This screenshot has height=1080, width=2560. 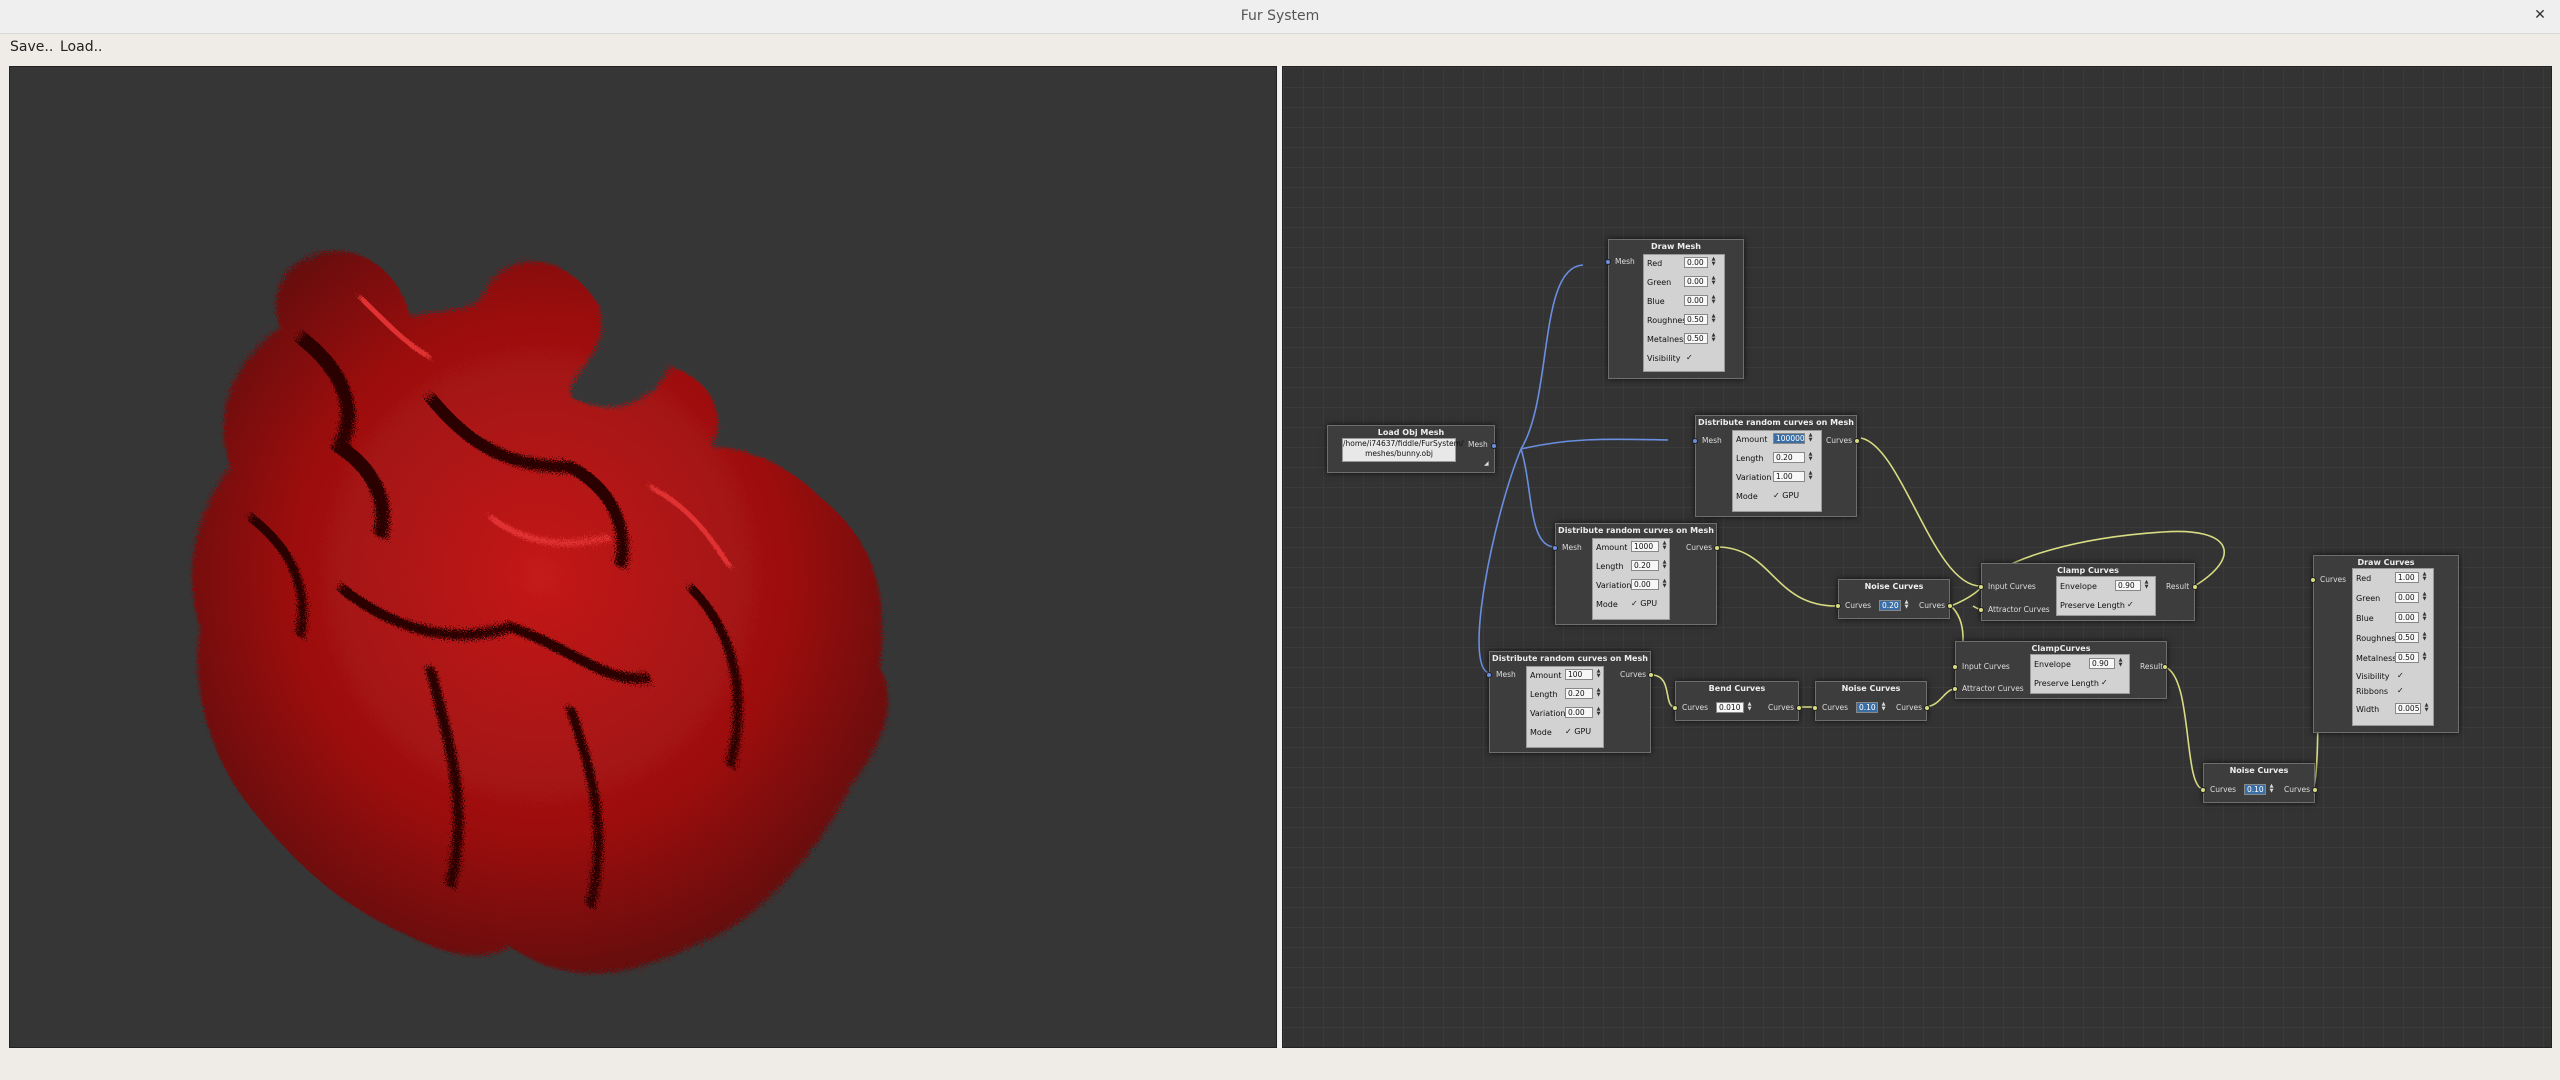 I want to click on save-menu-item: Save.., so click(x=31, y=47).